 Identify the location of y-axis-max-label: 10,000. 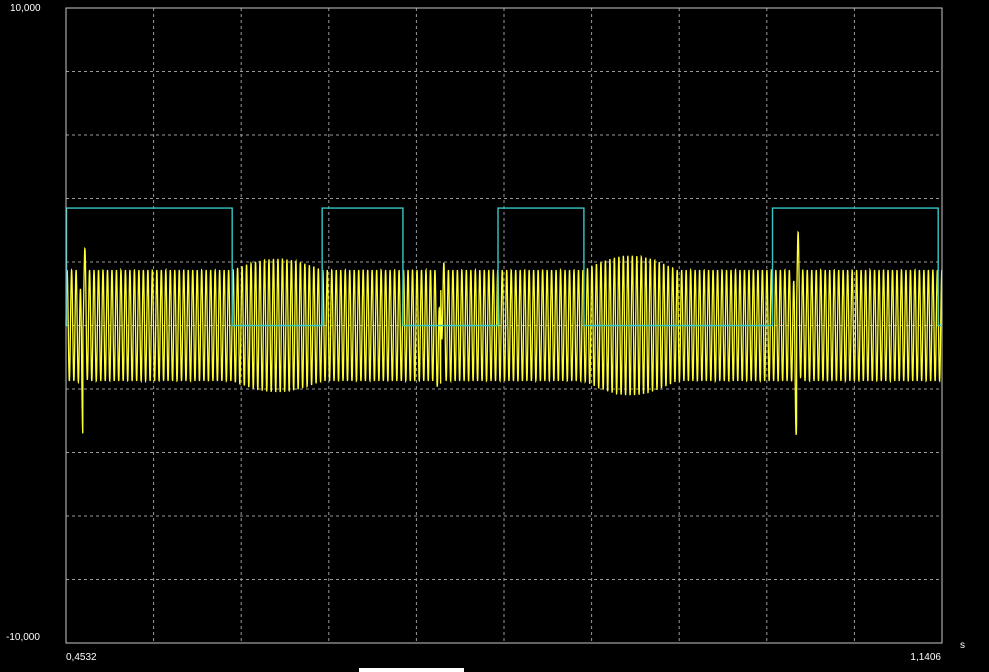
(25, 8).